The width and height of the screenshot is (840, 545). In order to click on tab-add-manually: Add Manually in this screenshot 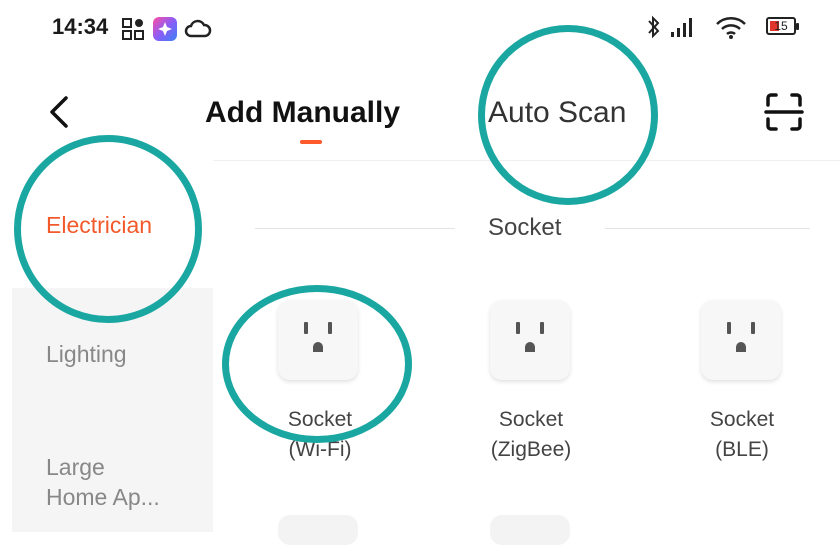, I will do `click(302, 113)`.